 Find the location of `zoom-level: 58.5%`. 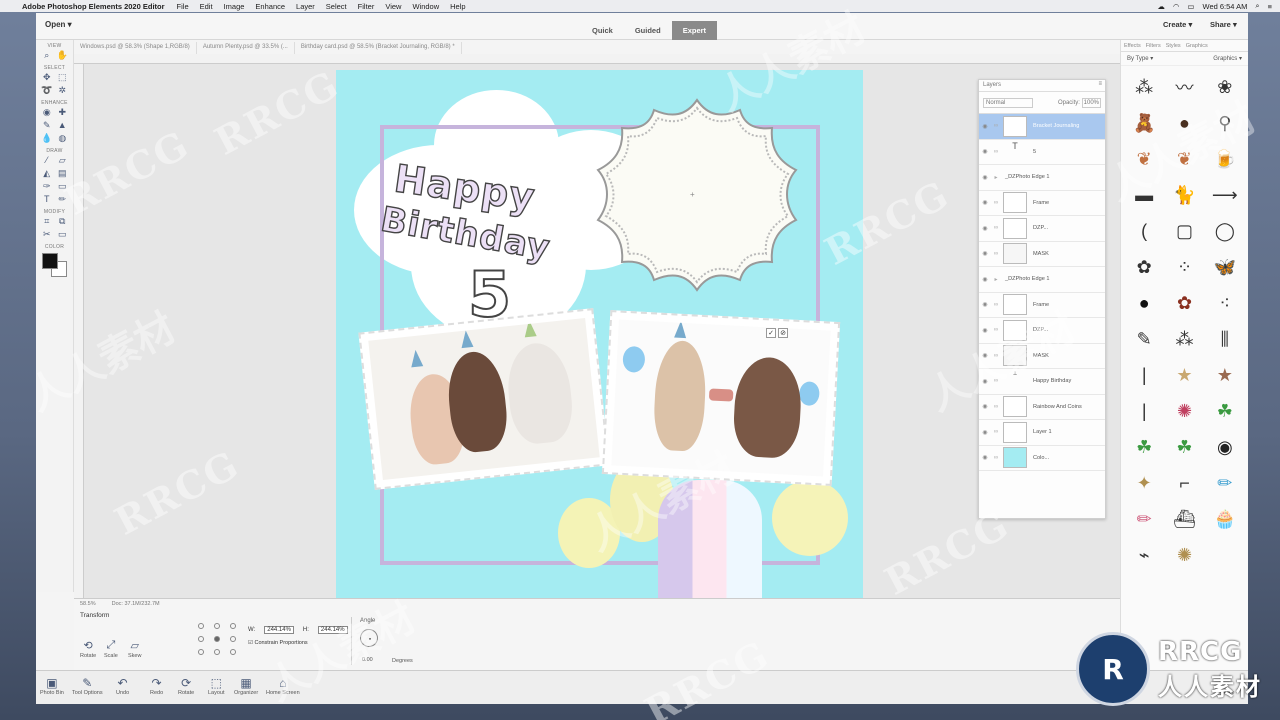

zoom-level: 58.5% is located at coordinates (88, 604).